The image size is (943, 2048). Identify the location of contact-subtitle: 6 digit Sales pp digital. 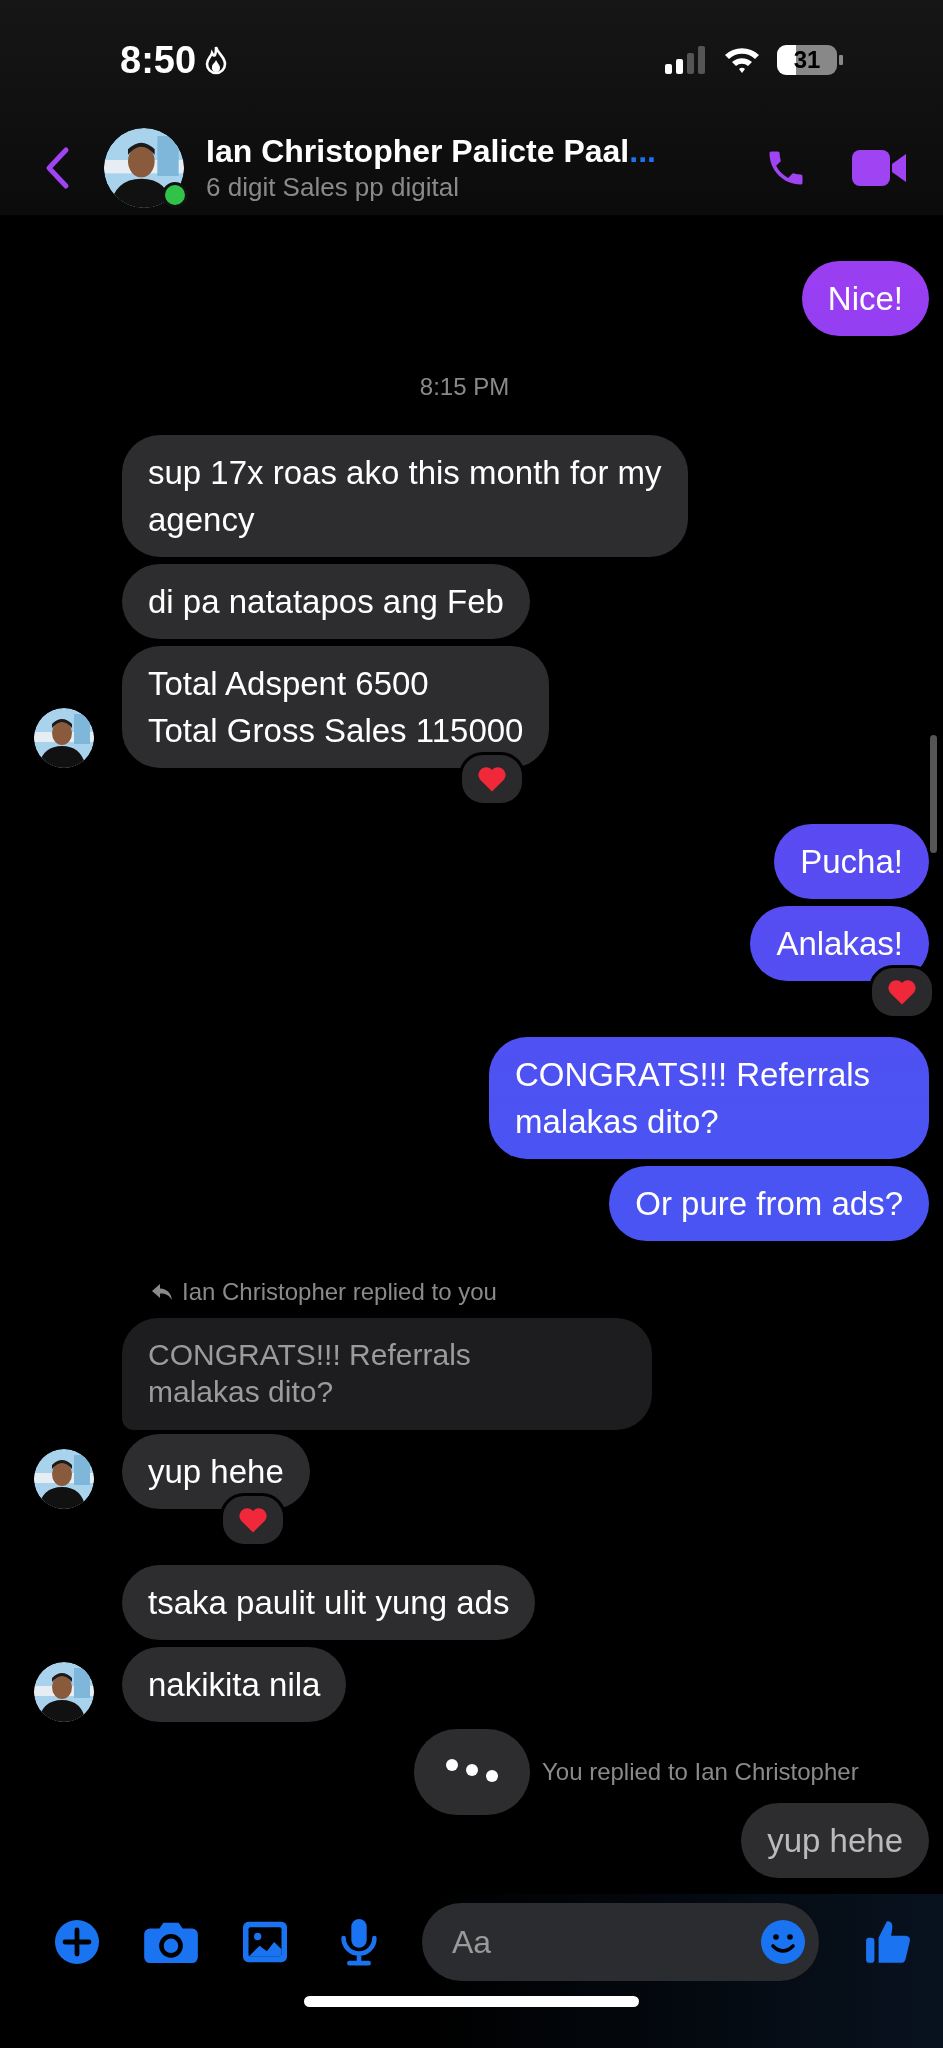
(333, 187).